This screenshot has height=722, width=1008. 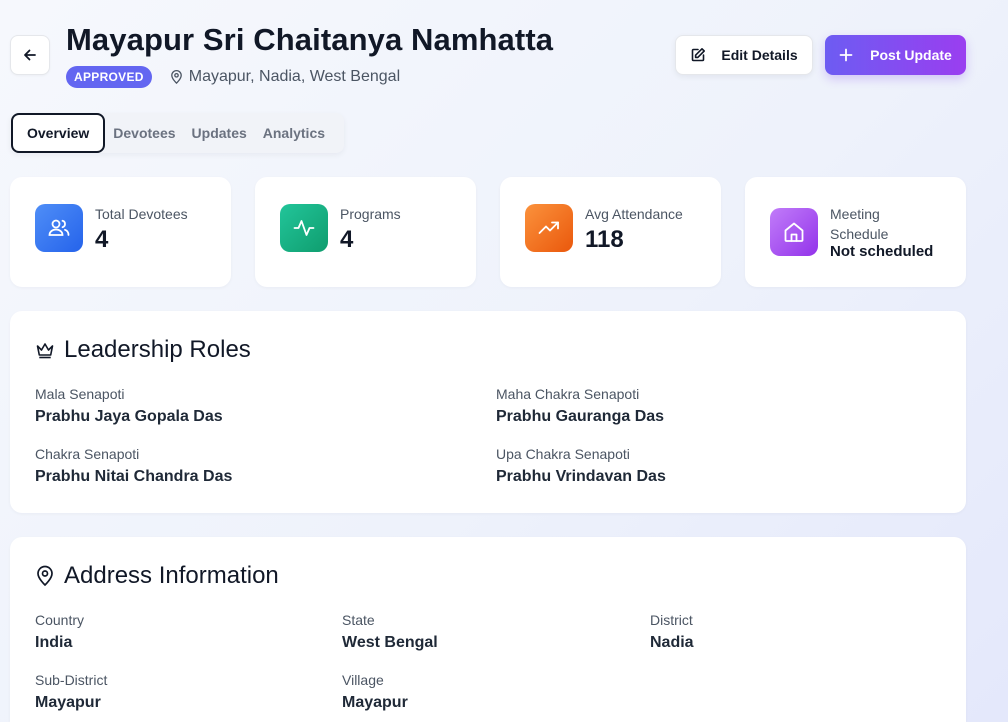 I want to click on address-field: District Nadia, so click(x=672, y=632).